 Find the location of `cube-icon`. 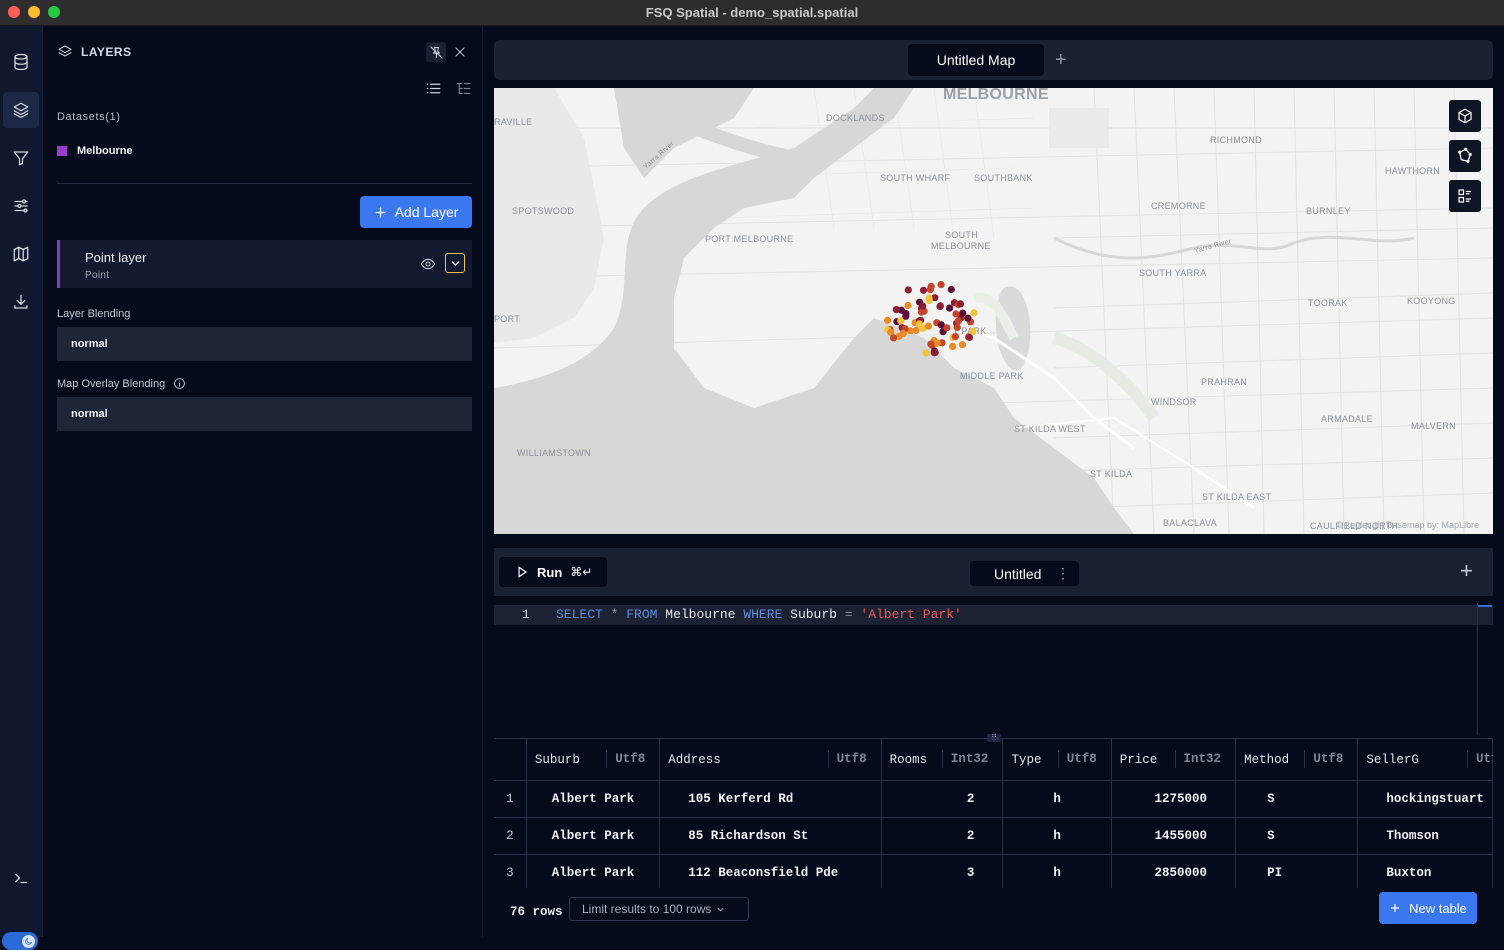

cube-icon is located at coordinates (1465, 116).